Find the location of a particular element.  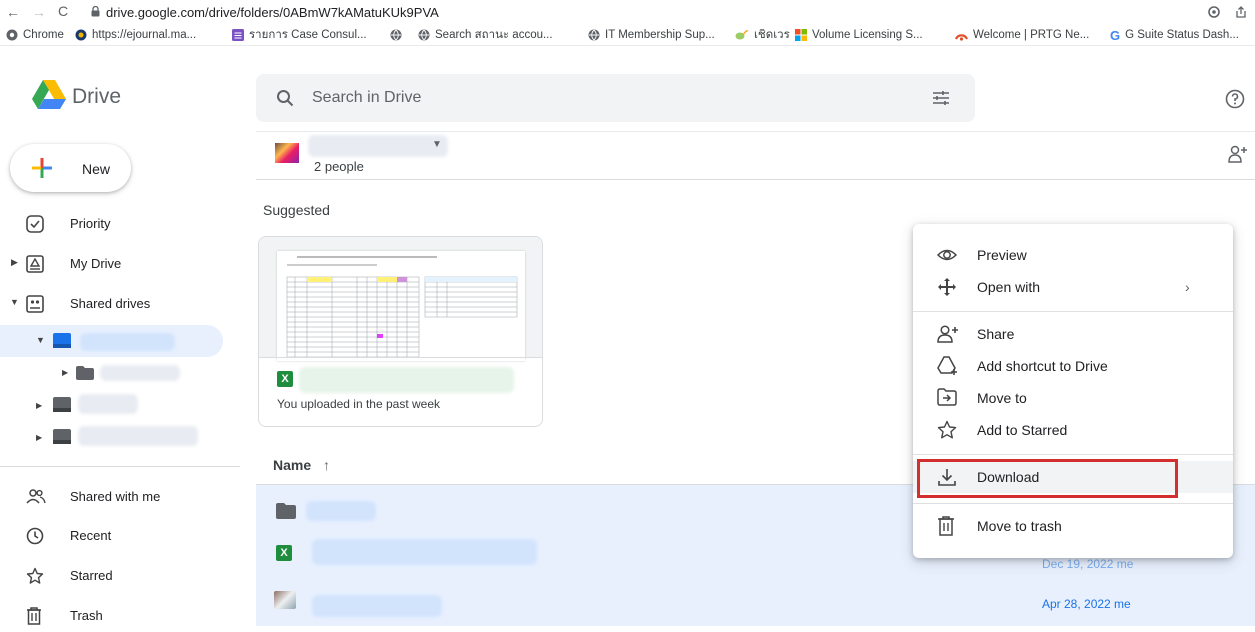

bookmark-label: เชิดเวร is located at coordinates (772, 35).